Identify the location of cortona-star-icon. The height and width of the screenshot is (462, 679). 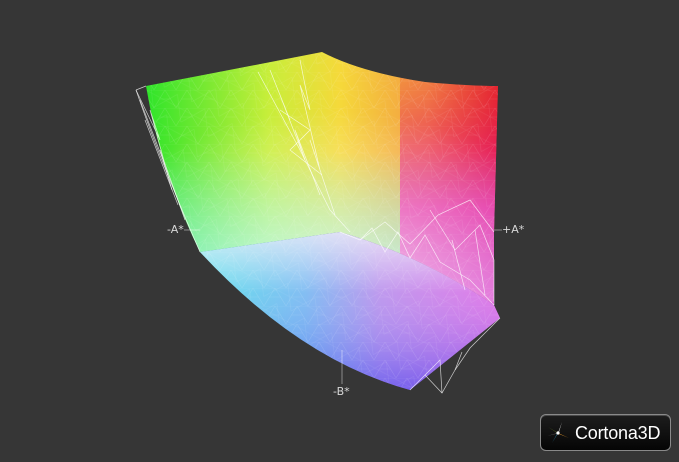
(558, 432).